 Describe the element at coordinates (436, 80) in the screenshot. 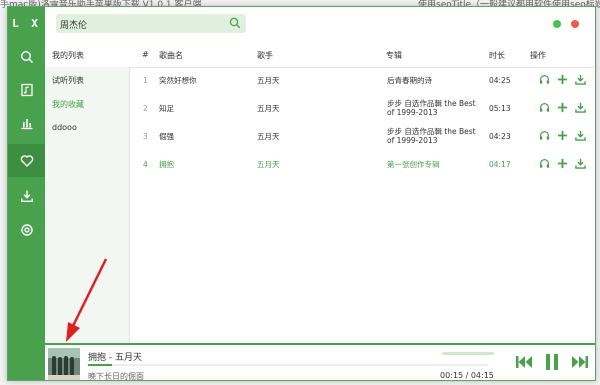

I see `row-album: 后青春期的诗` at that location.